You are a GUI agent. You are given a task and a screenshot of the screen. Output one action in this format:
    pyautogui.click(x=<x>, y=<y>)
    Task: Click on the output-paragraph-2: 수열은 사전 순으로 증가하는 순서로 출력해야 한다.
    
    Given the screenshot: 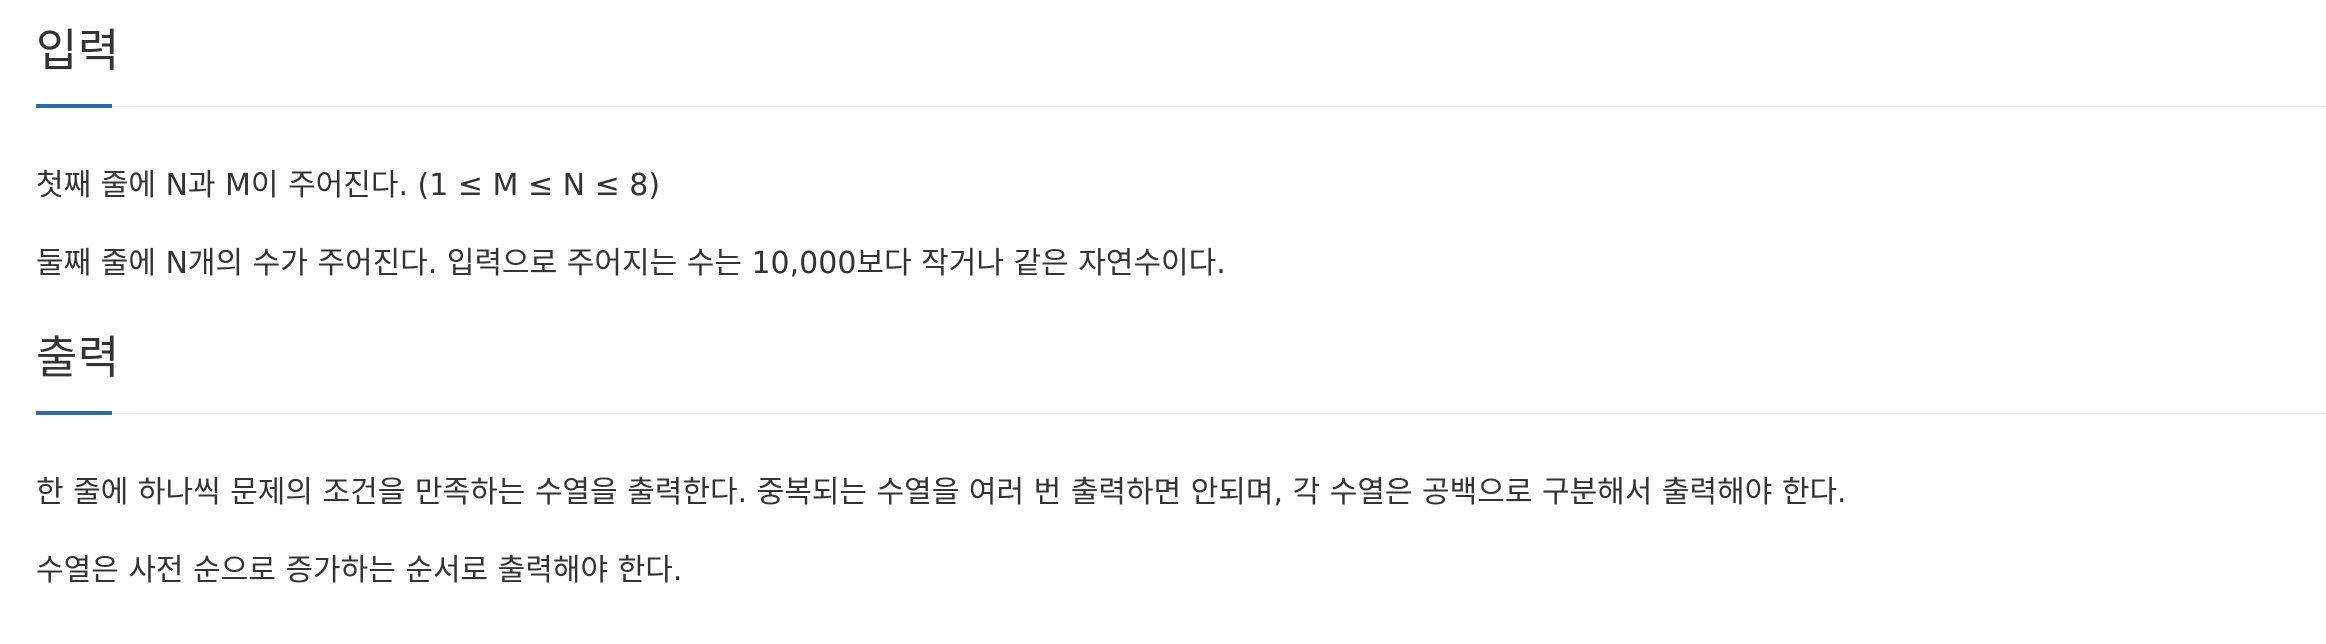 What is the action you would take?
    pyautogui.click(x=359, y=570)
    